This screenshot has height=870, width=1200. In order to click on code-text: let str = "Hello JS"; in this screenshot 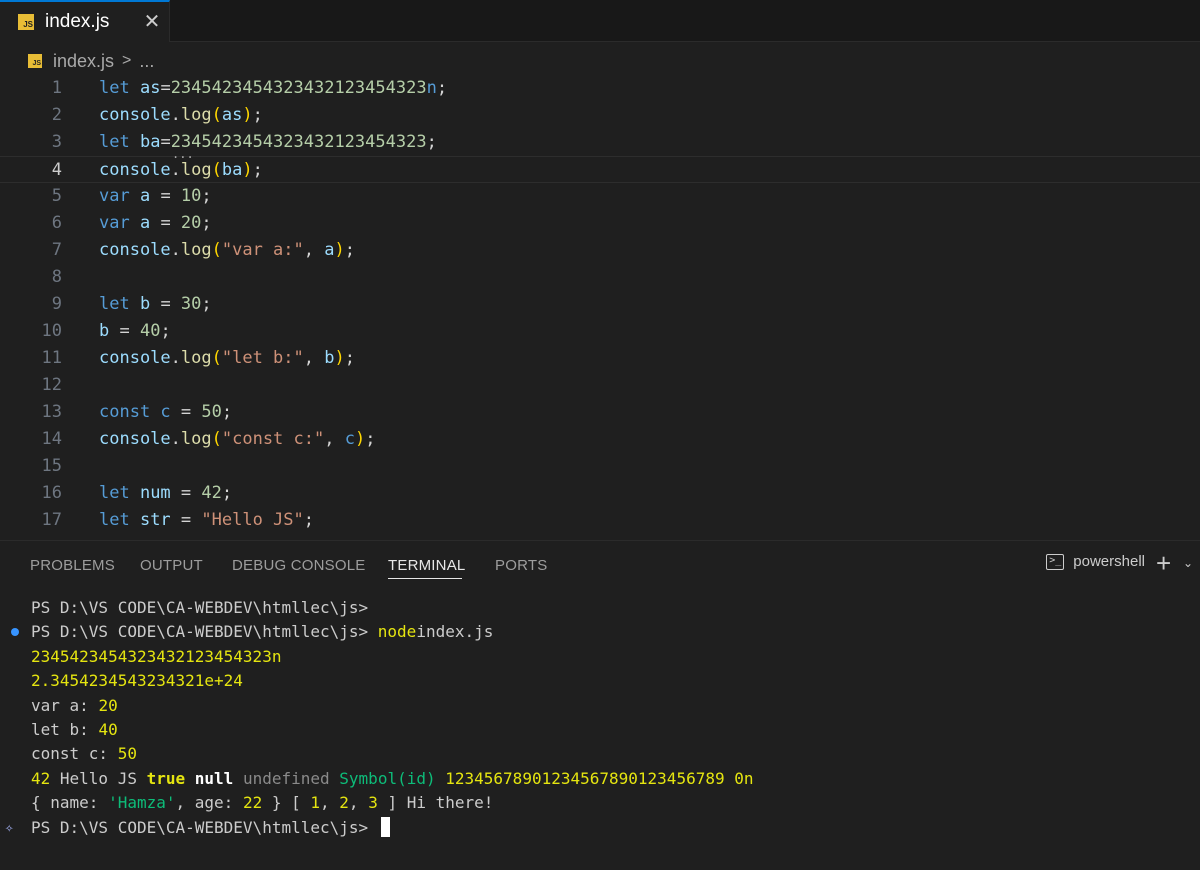, I will do `click(206, 520)`.